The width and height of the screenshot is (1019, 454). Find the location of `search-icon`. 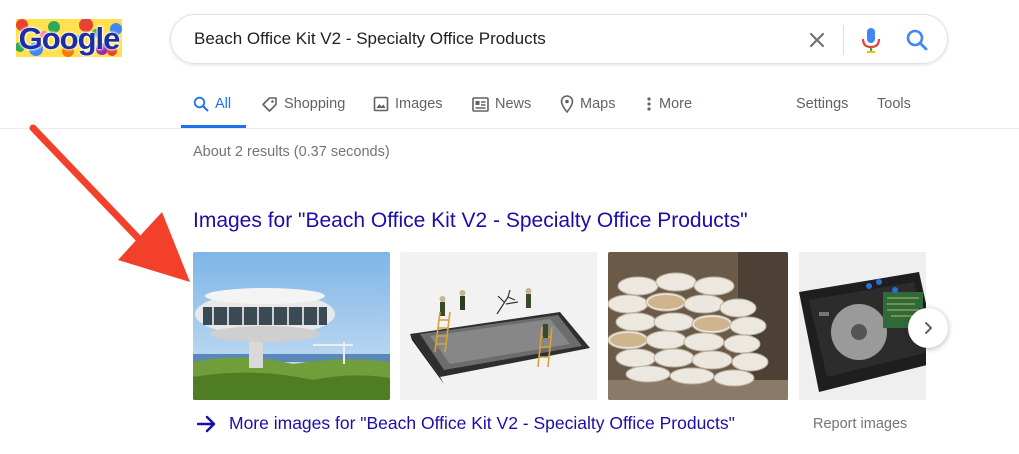

search-icon is located at coordinates (917, 40).